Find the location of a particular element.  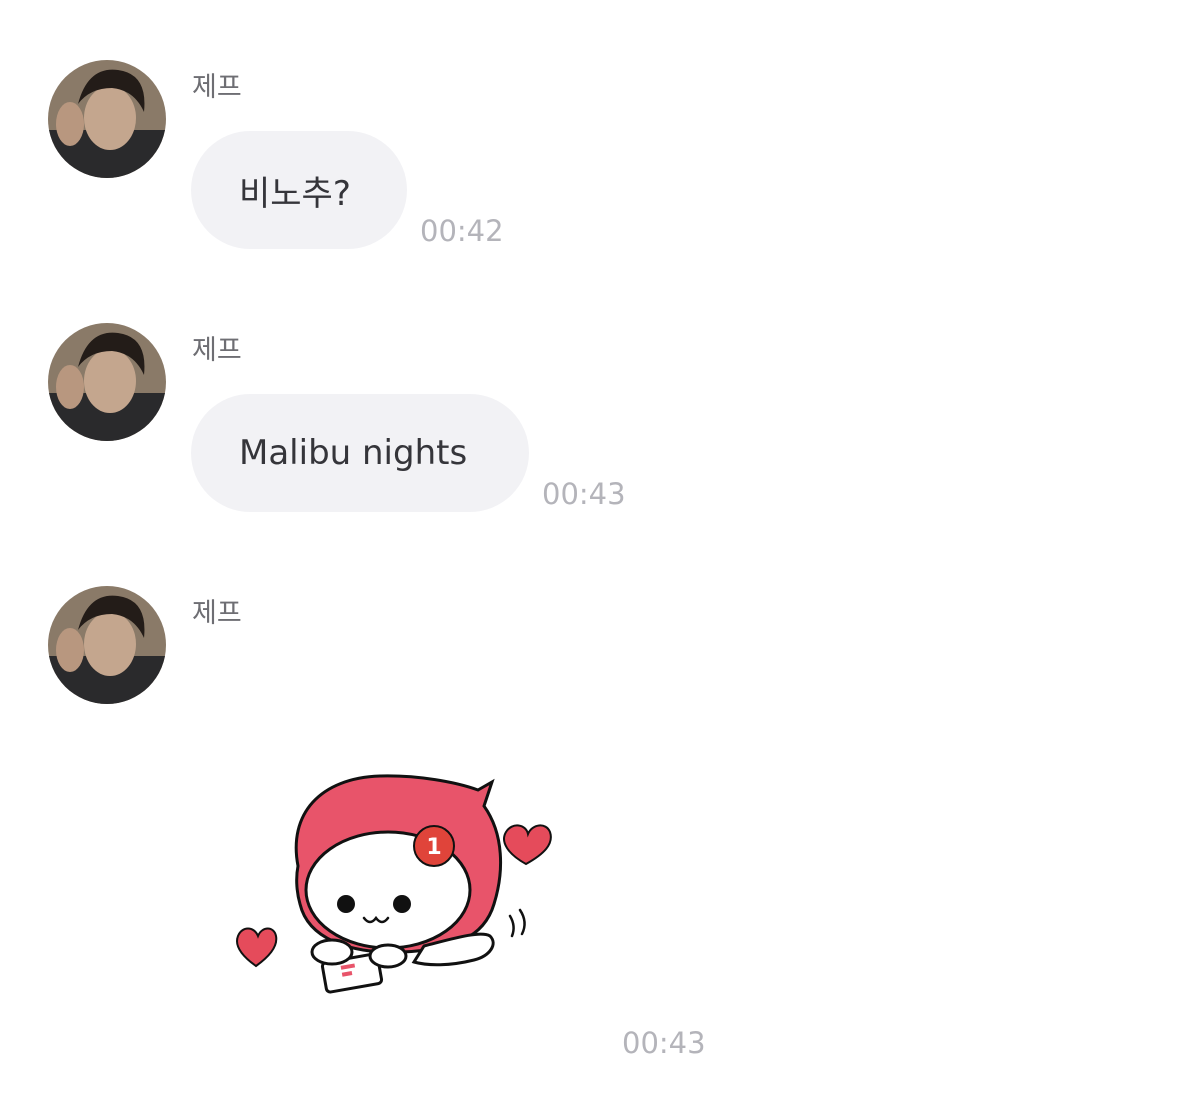

badge-count: 1 is located at coordinates (433, 847).